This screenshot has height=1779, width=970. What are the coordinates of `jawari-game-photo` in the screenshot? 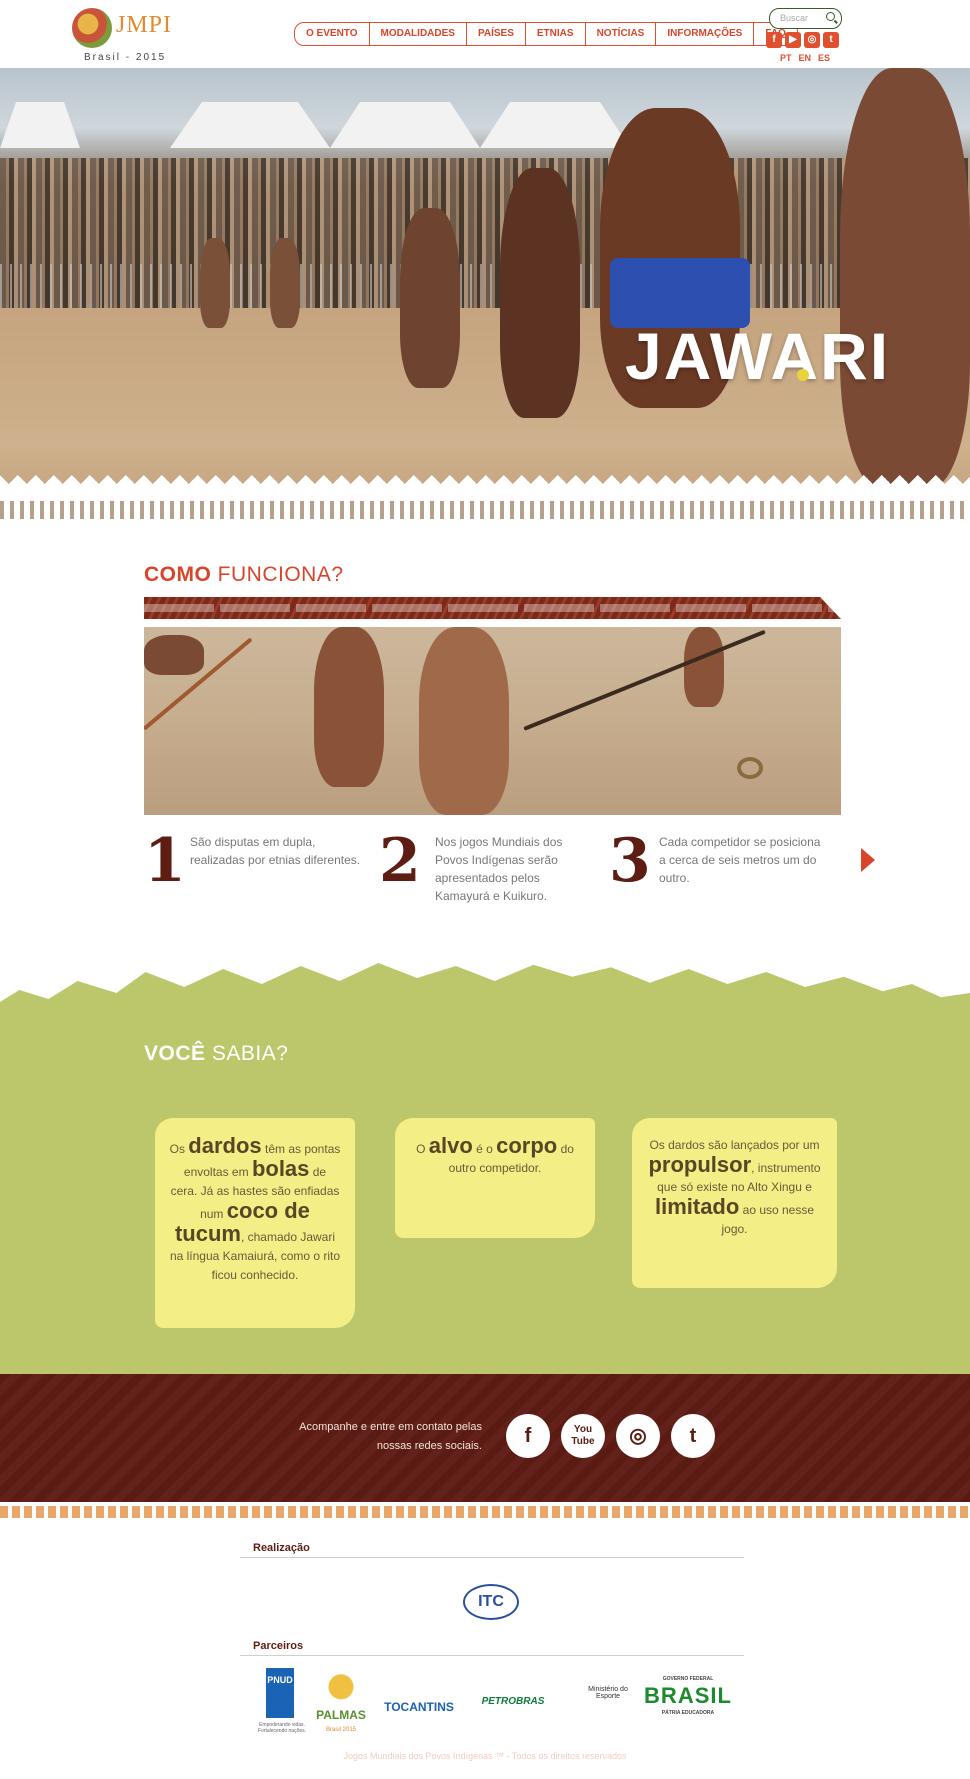 It's located at (492, 721).